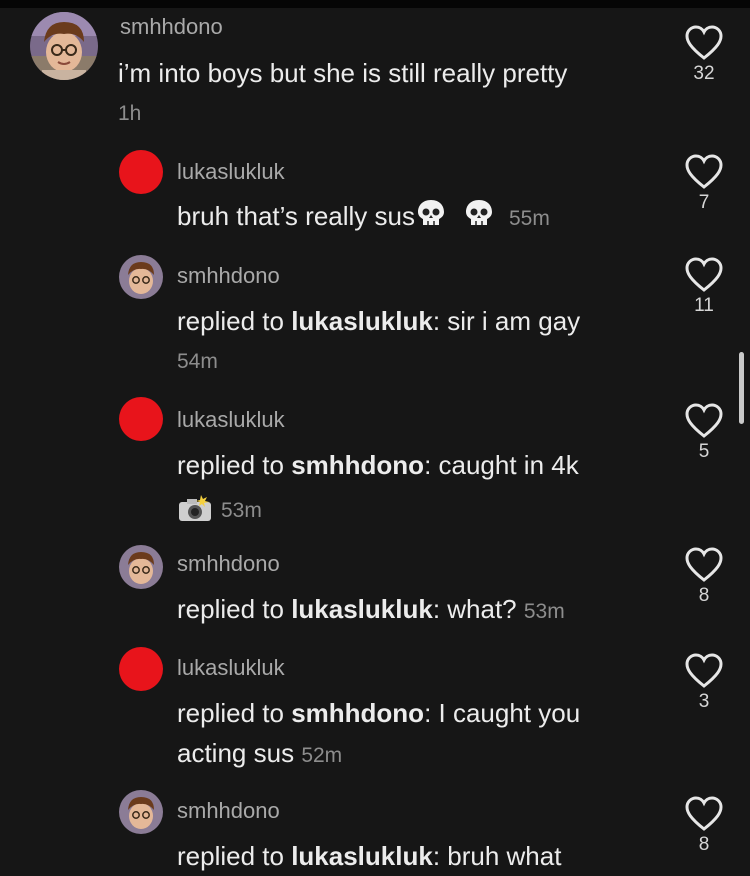 The image size is (750, 876). I want to click on reply-text: replied to lukaslukluk: what? 53m, so click(371, 610).